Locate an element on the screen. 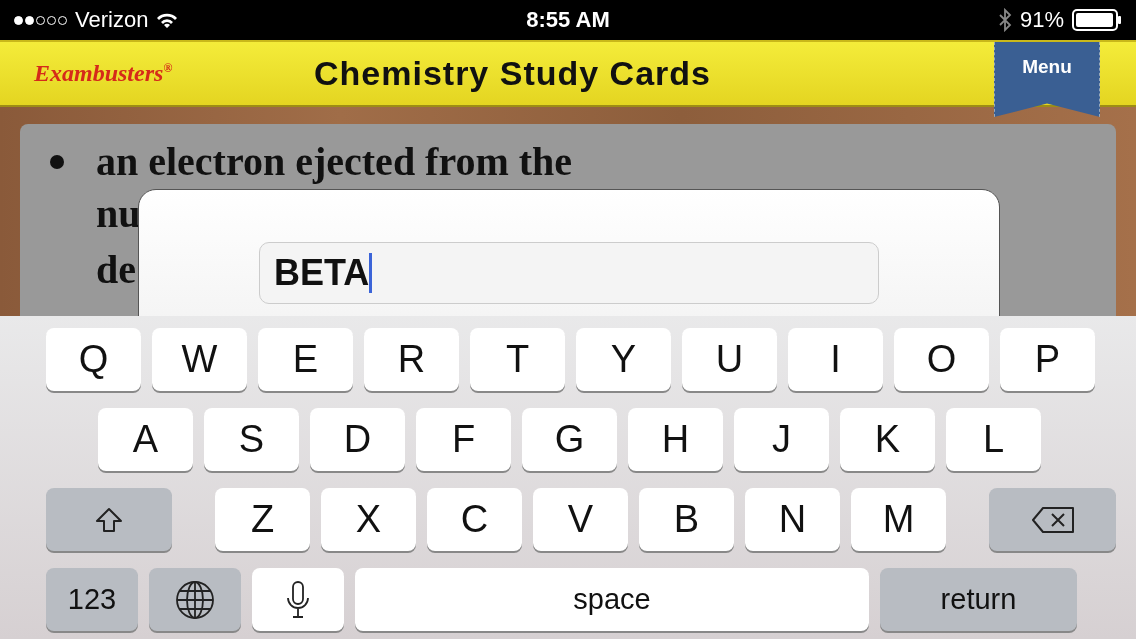 The height and width of the screenshot is (639, 1136). microphone-icon is located at coordinates (298, 599).